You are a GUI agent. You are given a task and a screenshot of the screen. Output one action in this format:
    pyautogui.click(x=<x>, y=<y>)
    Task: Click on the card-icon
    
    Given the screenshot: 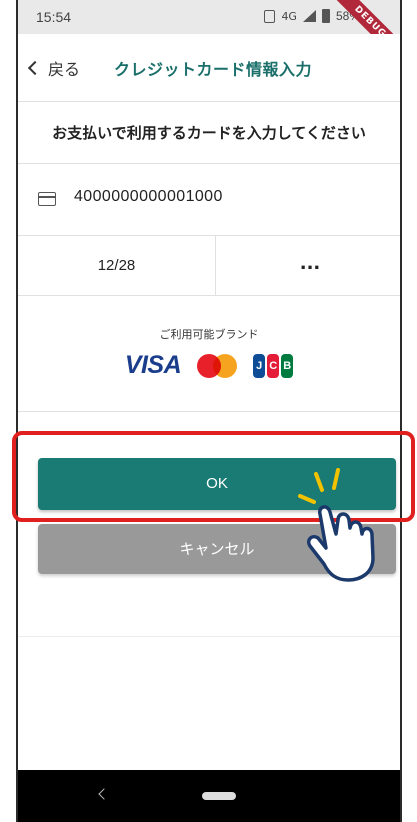 What is the action you would take?
    pyautogui.click(x=47, y=199)
    